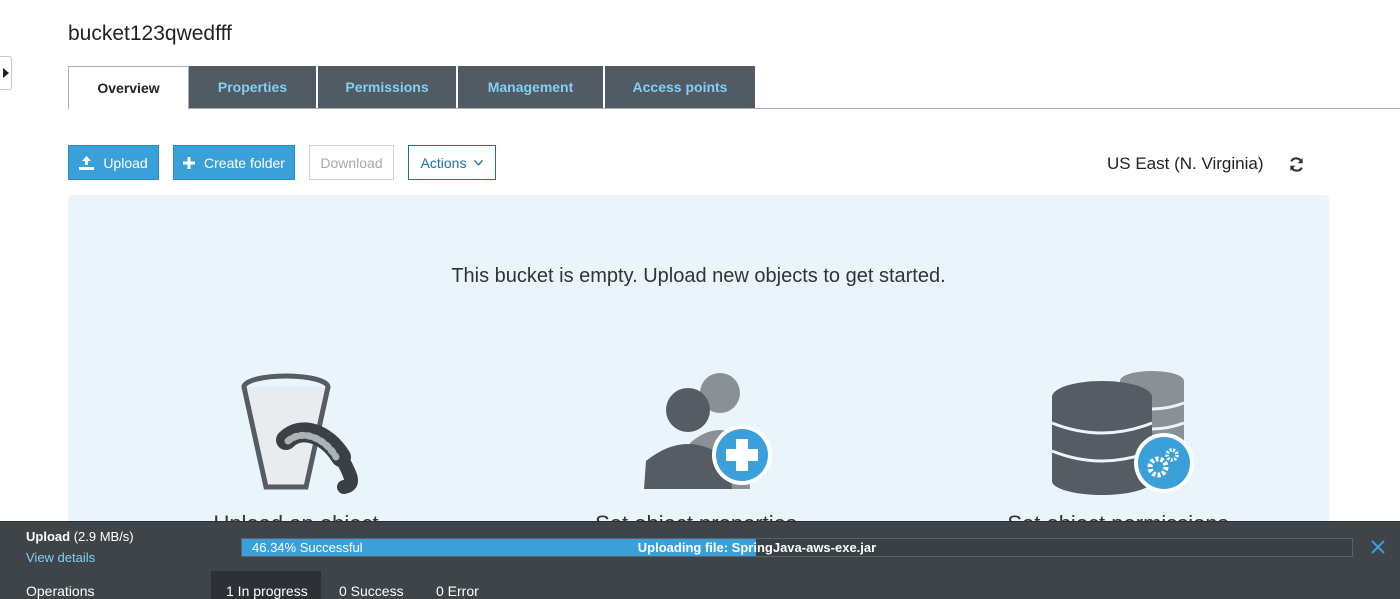  Describe the element at coordinates (794, 108) in the screenshot. I see `tab-divider` at that location.